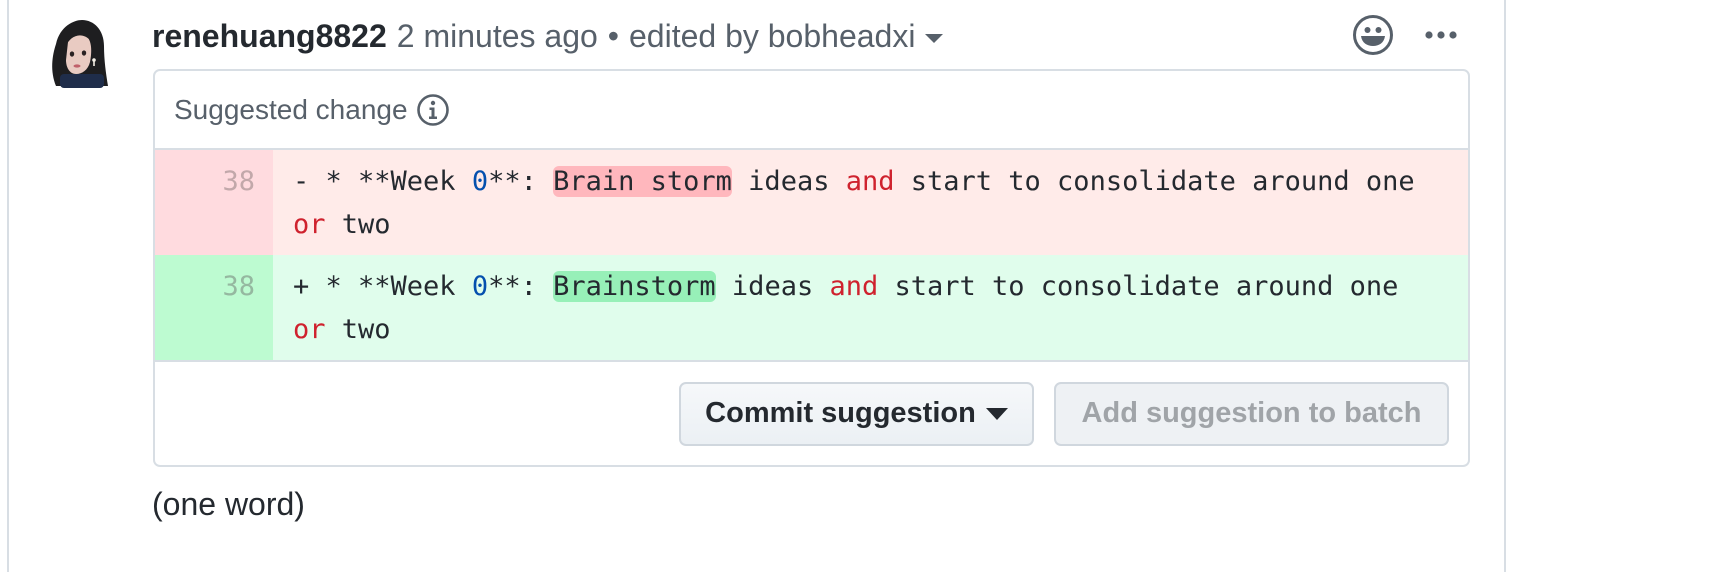 The width and height of the screenshot is (1720, 572). I want to click on more-options-button, so click(1441, 35).